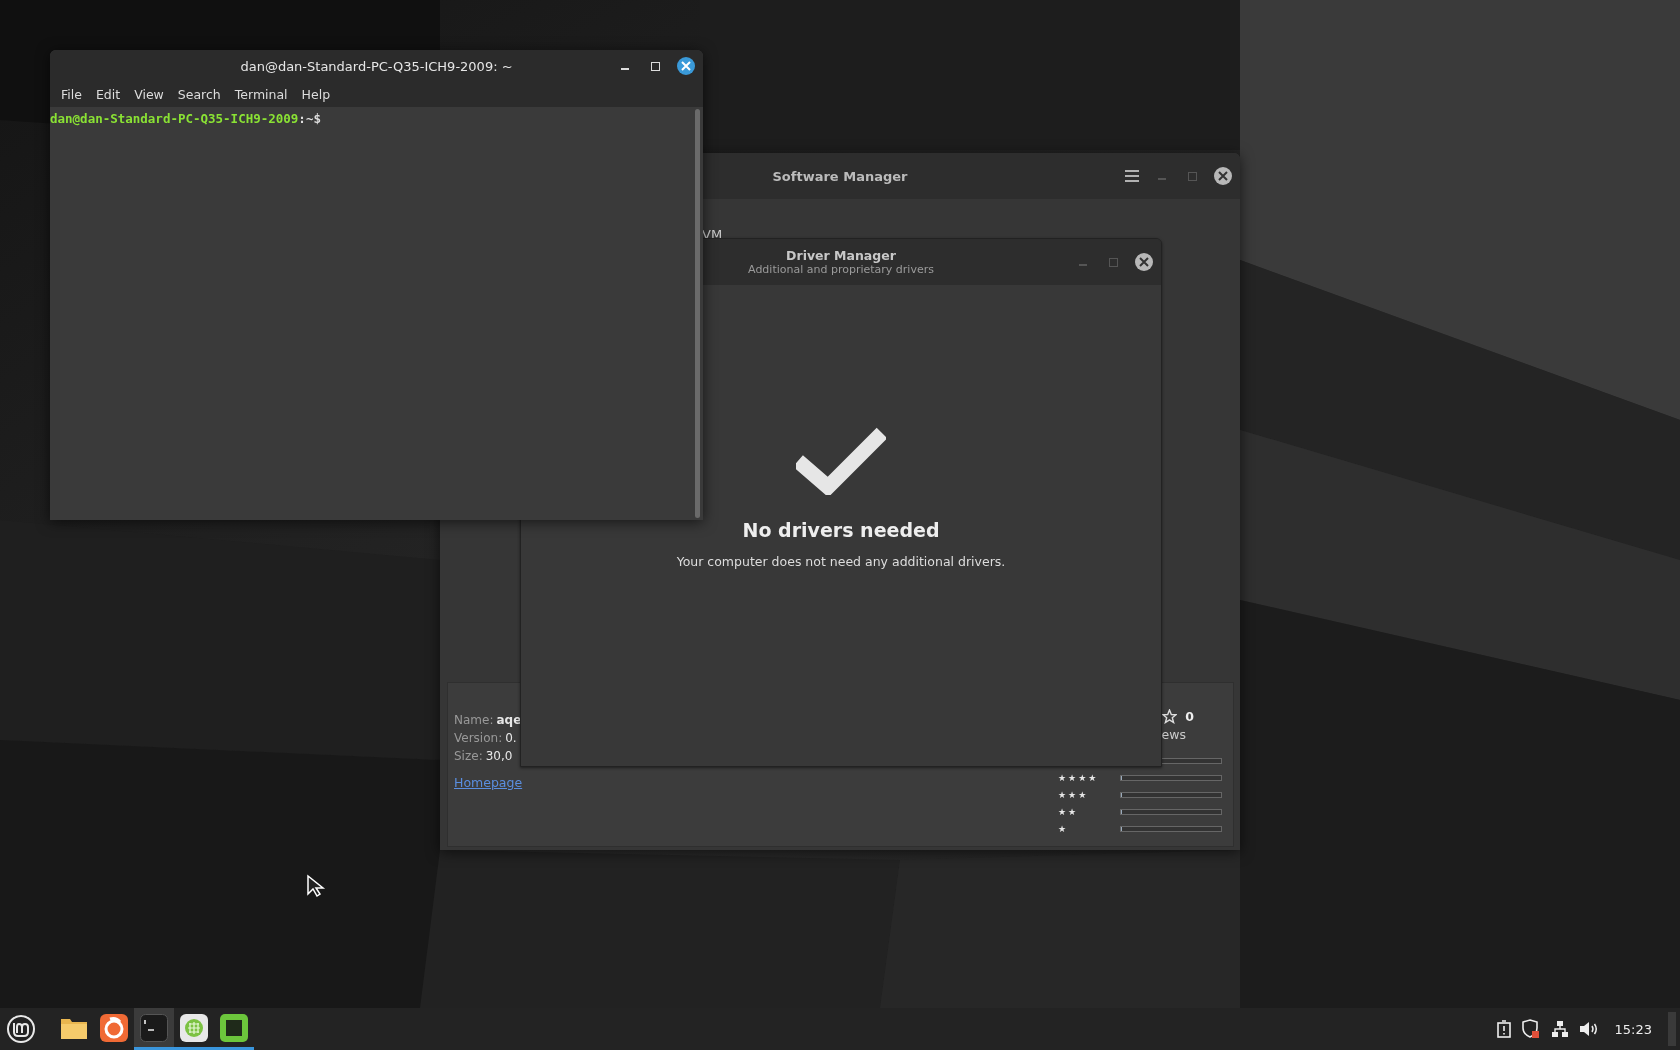 This screenshot has height=1050, width=1680. Describe the element at coordinates (841, 530) in the screenshot. I see `status-heading: No drivers needed` at that location.